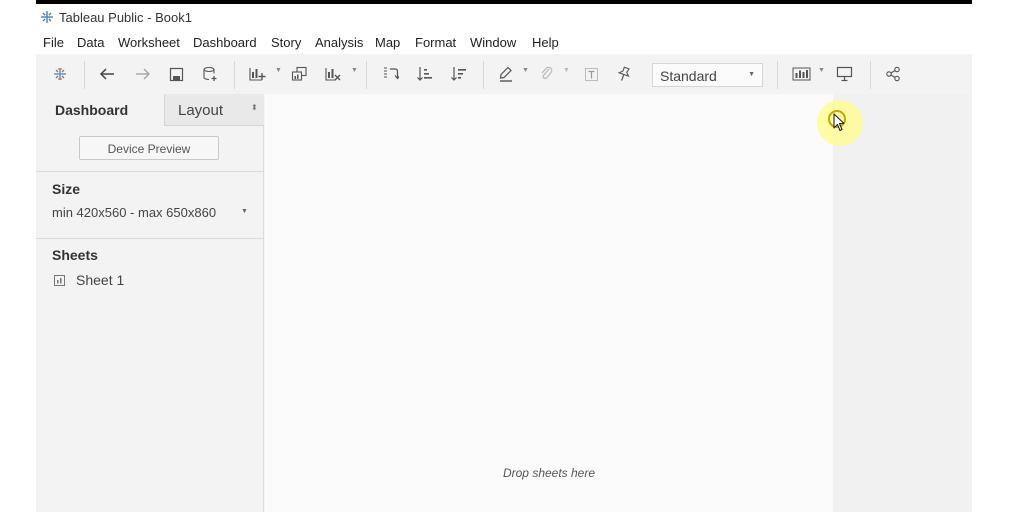 This screenshot has height=512, width=1024. What do you see at coordinates (624, 74) in the screenshot?
I see `pin-icon` at bounding box center [624, 74].